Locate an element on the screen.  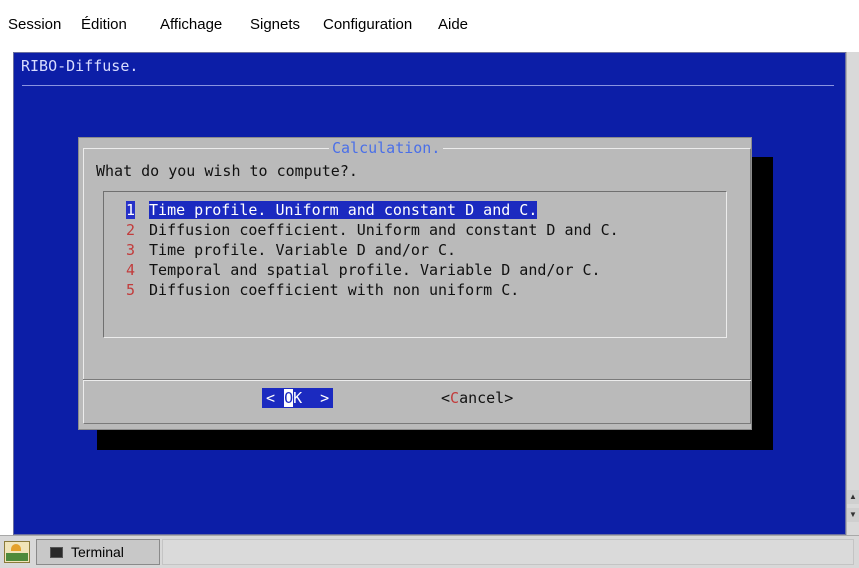
app-title: RIBO-Diffuse. is located at coordinates (80, 66).